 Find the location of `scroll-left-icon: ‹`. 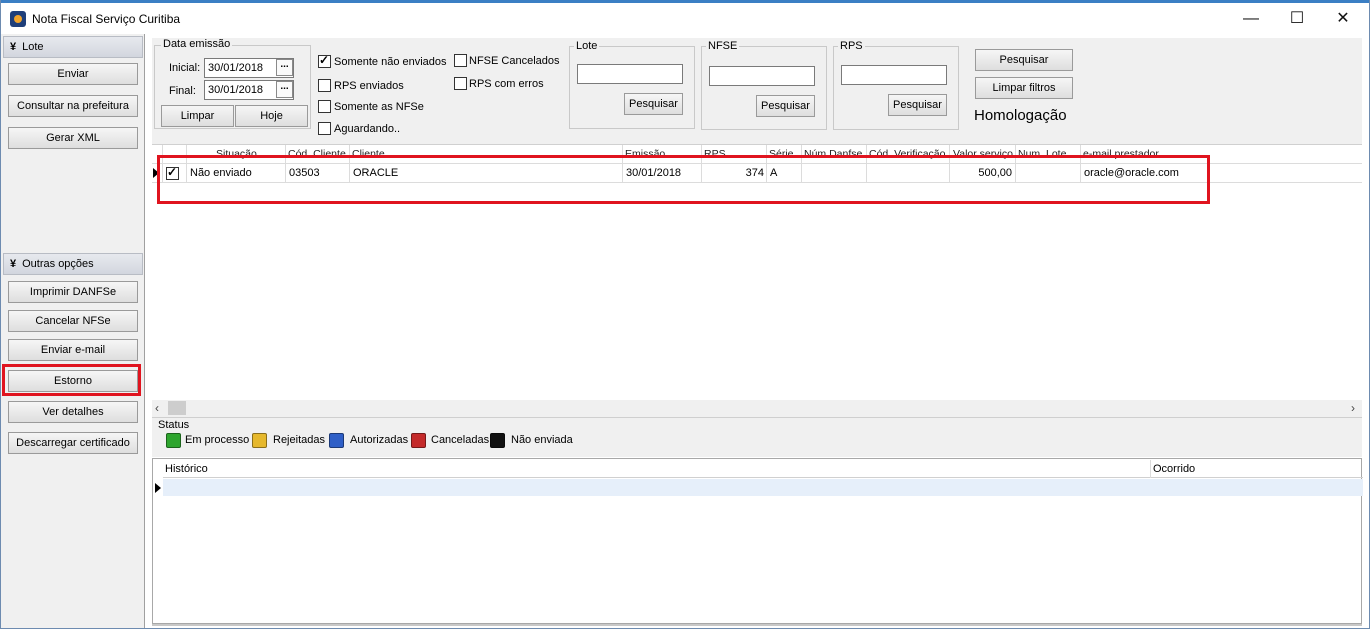

scroll-left-icon: ‹ is located at coordinates (157, 408).